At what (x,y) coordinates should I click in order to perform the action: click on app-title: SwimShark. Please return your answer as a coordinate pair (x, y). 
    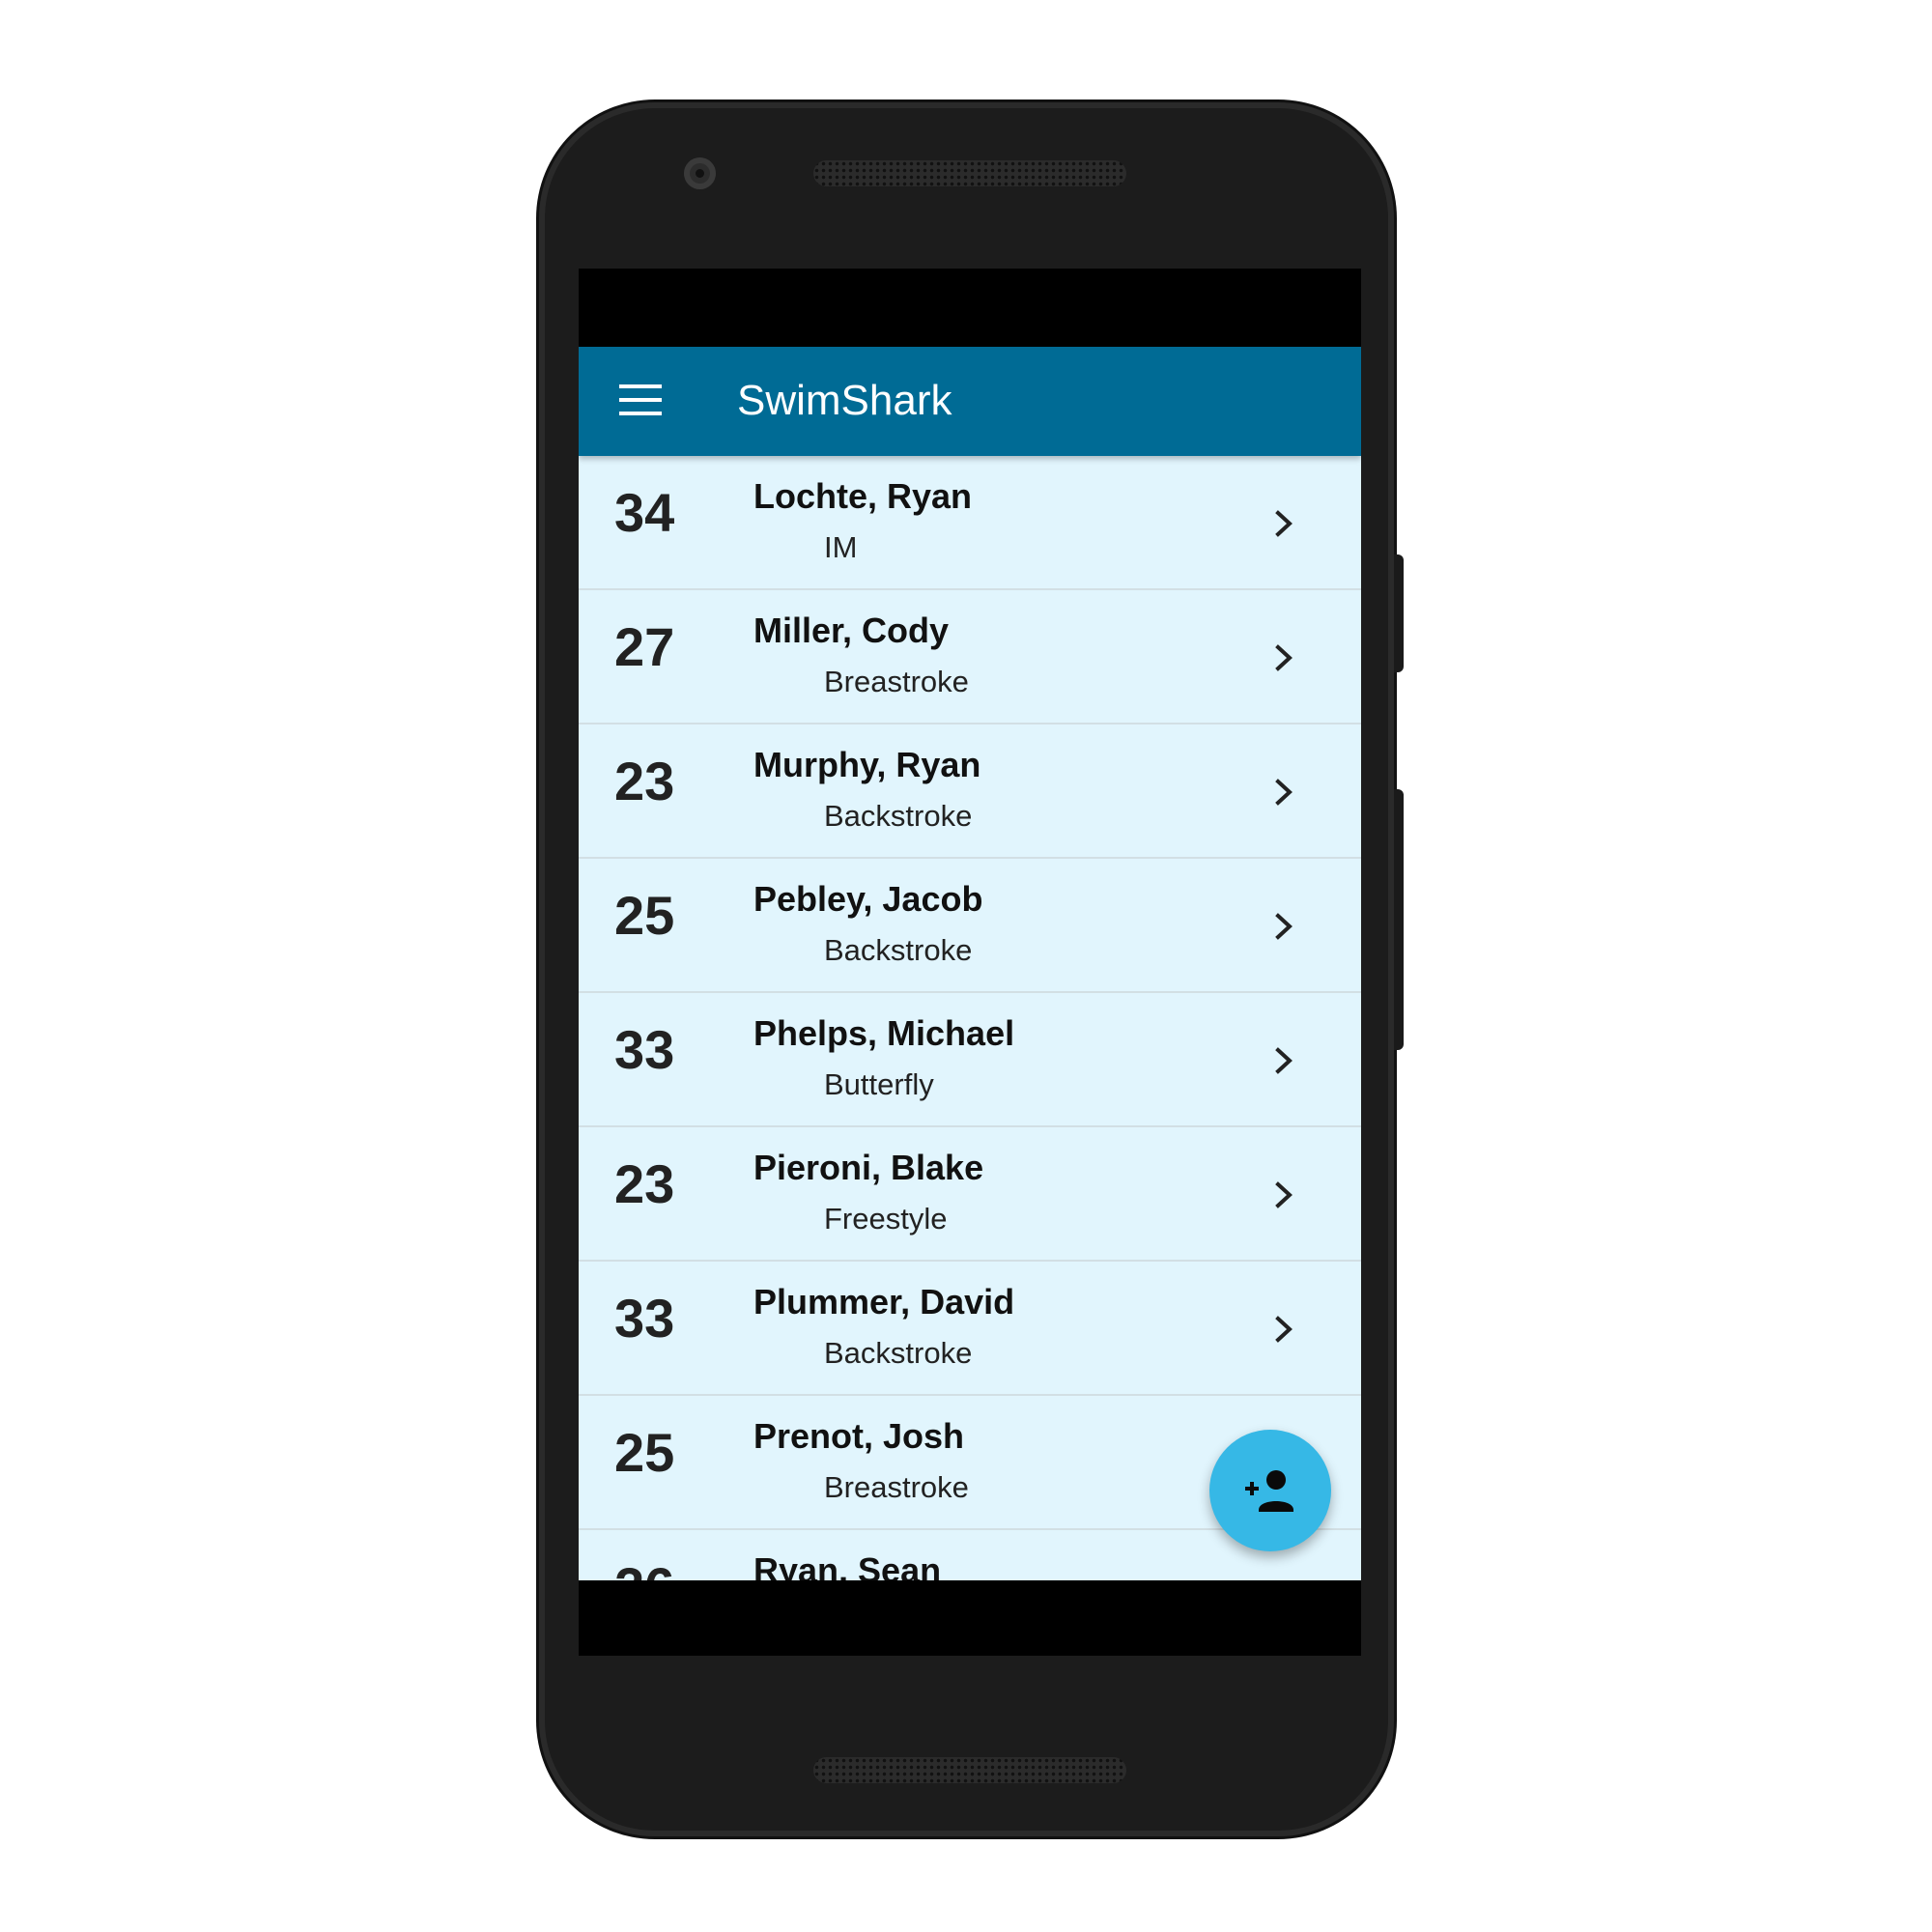
    Looking at the image, I should click on (844, 400).